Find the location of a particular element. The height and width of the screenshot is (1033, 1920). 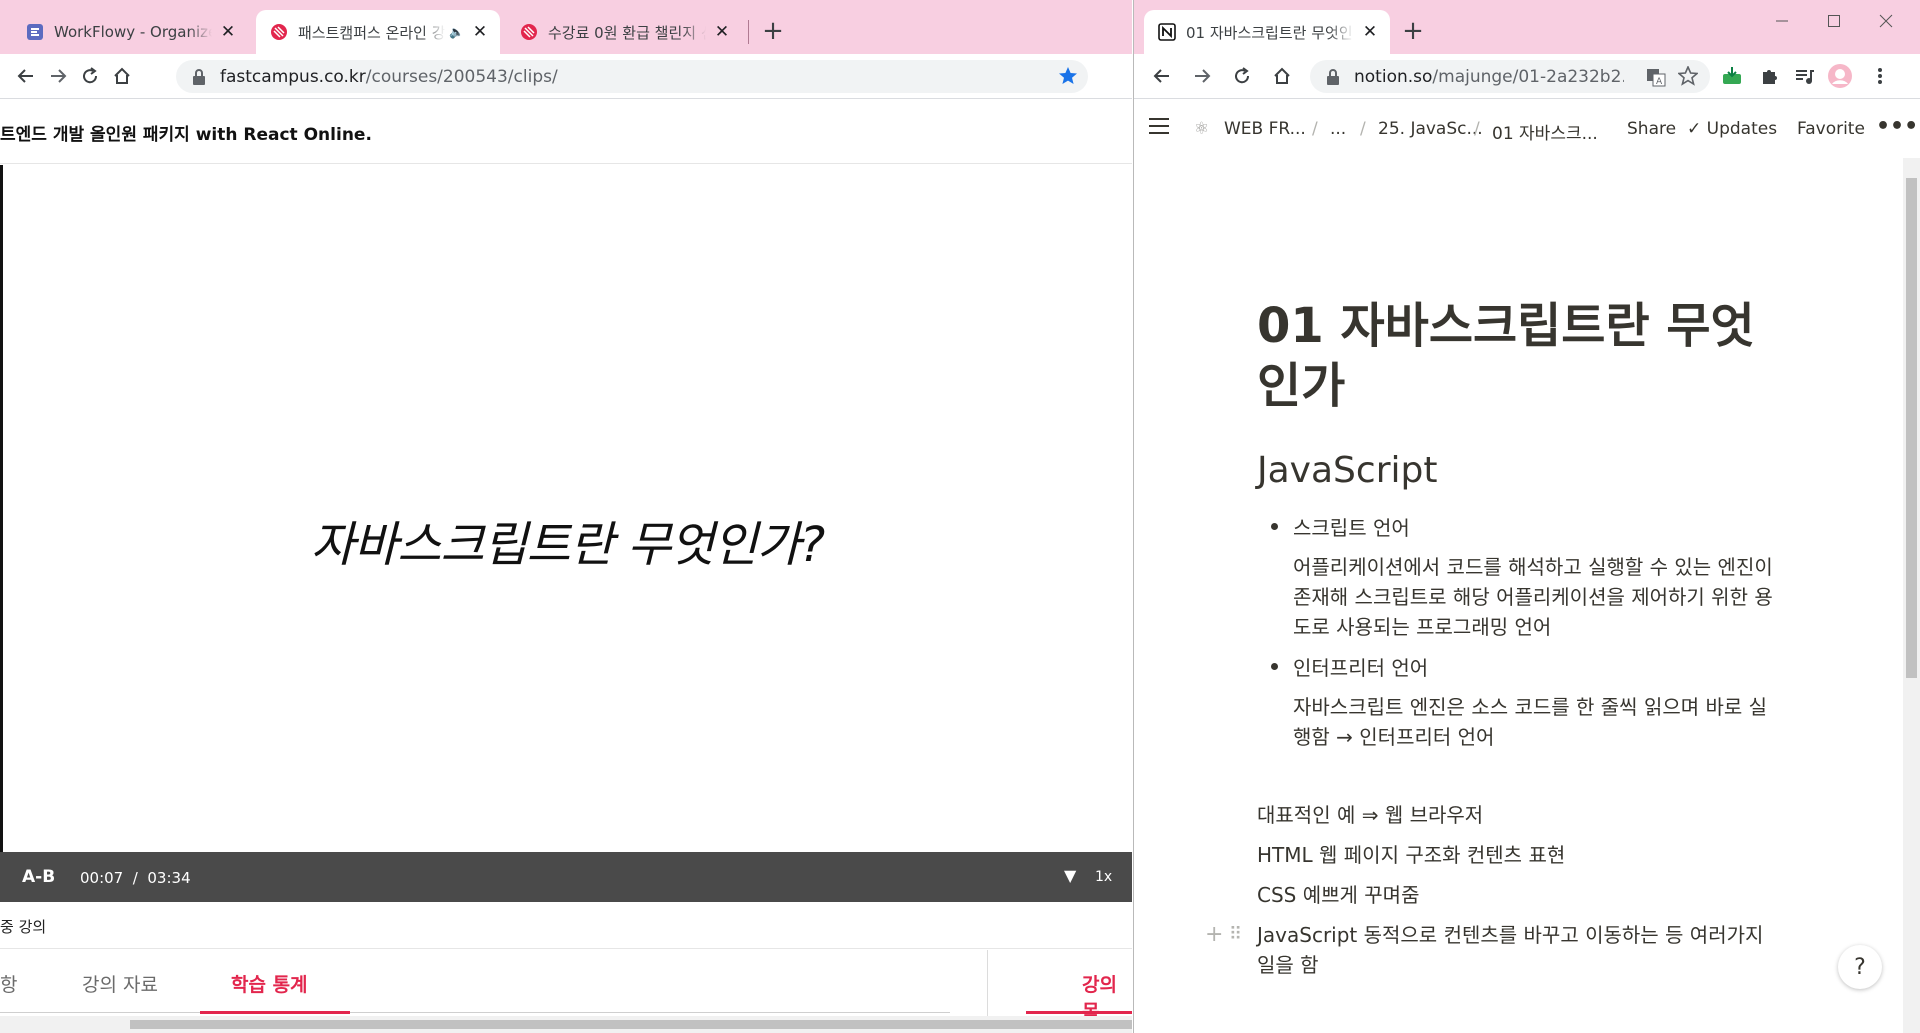

tab-strip: 01 자바스크립트란 무엇인가 ✕ + is located at coordinates (1527, 27).